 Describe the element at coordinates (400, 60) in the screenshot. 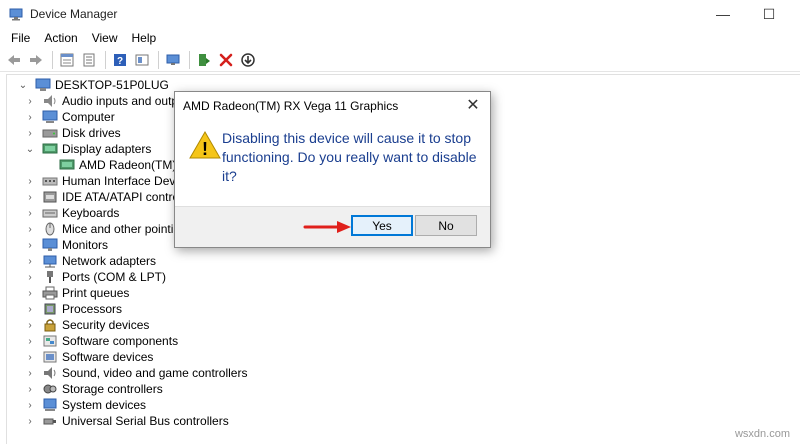

I see `toolbar: ?` at that location.